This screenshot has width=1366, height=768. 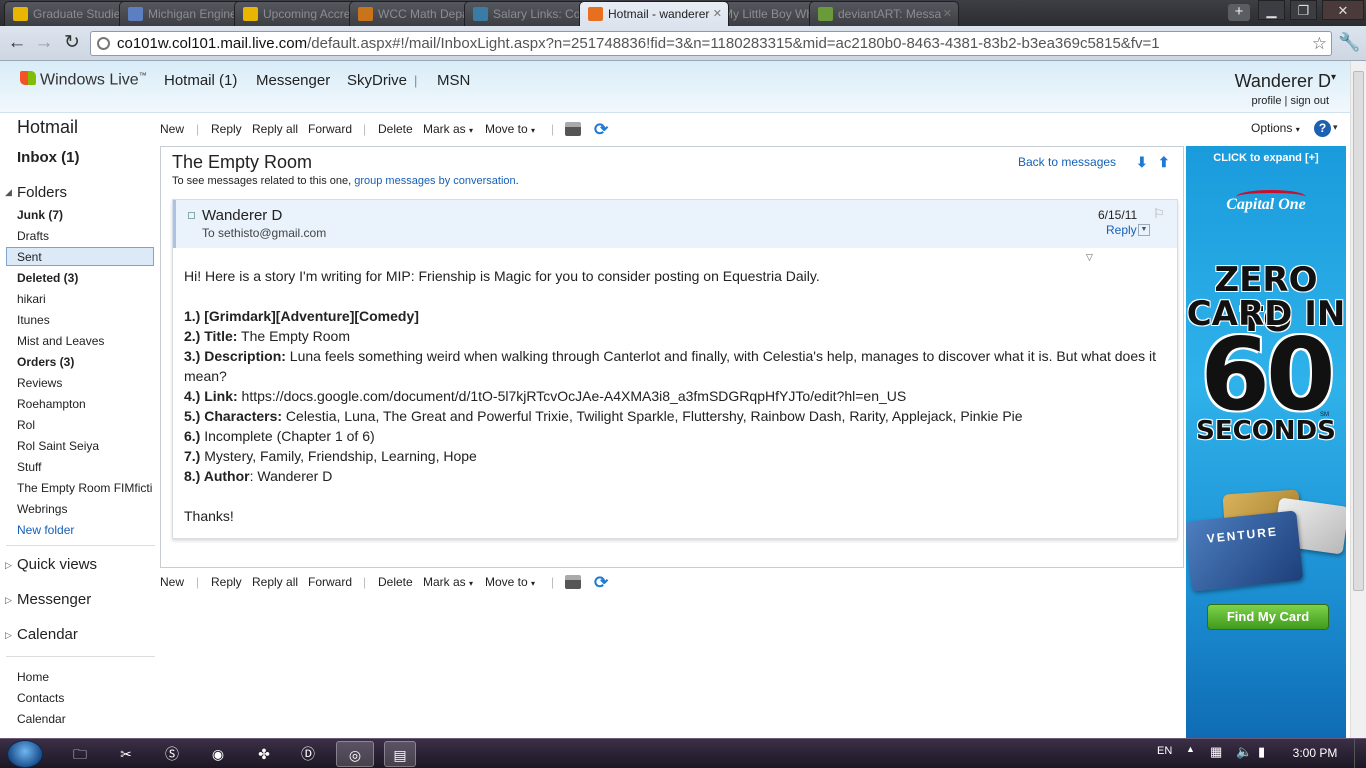 What do you see at coordinates (355, 754) in the screenshot?
I see `chrome-taskbar-icon: ◎` at bounding box center [355, 754].